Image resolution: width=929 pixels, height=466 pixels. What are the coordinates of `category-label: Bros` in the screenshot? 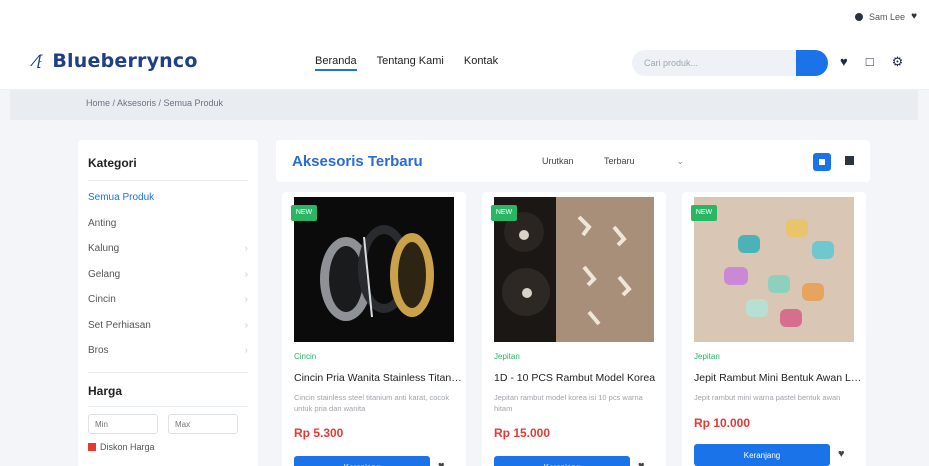 It's located at (98, 350).